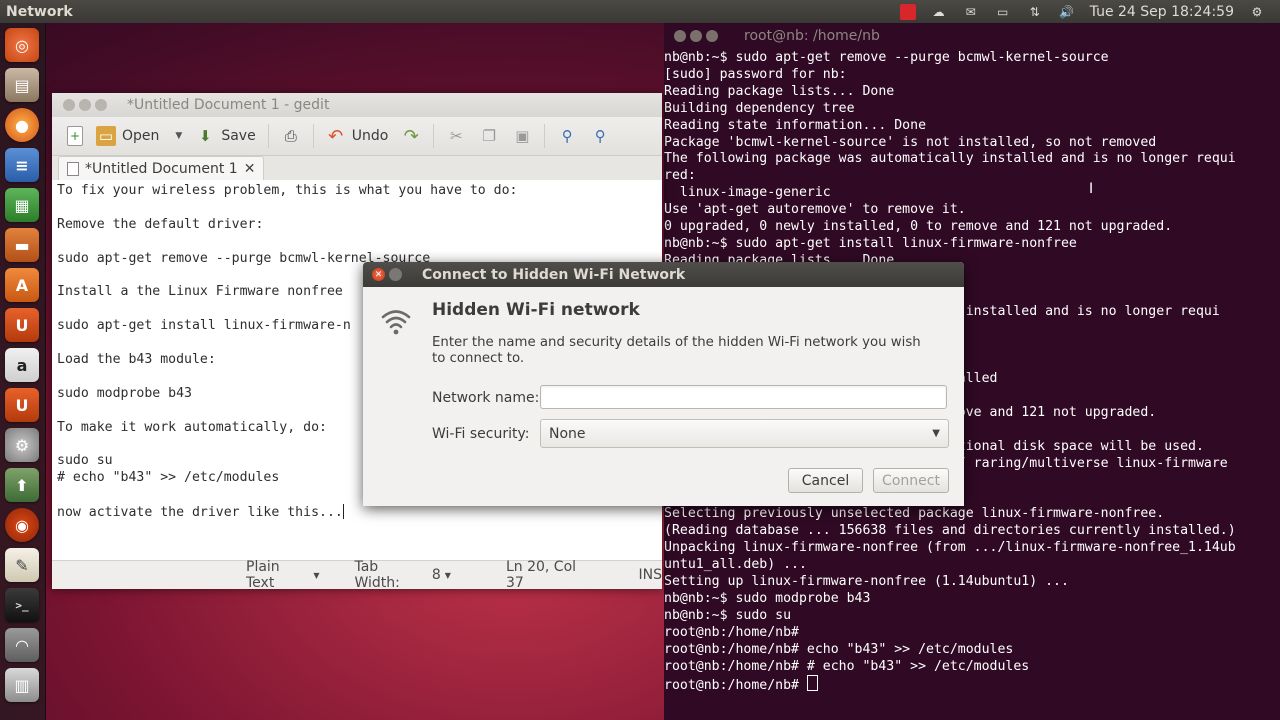 Image resolution: width=1280 pixels, height=720 pixels. What do you see at coordinates (541, 575) in the screenshot?
I see `cursor-position: Ln 20, Col 37` at bounding box center [541, 575].